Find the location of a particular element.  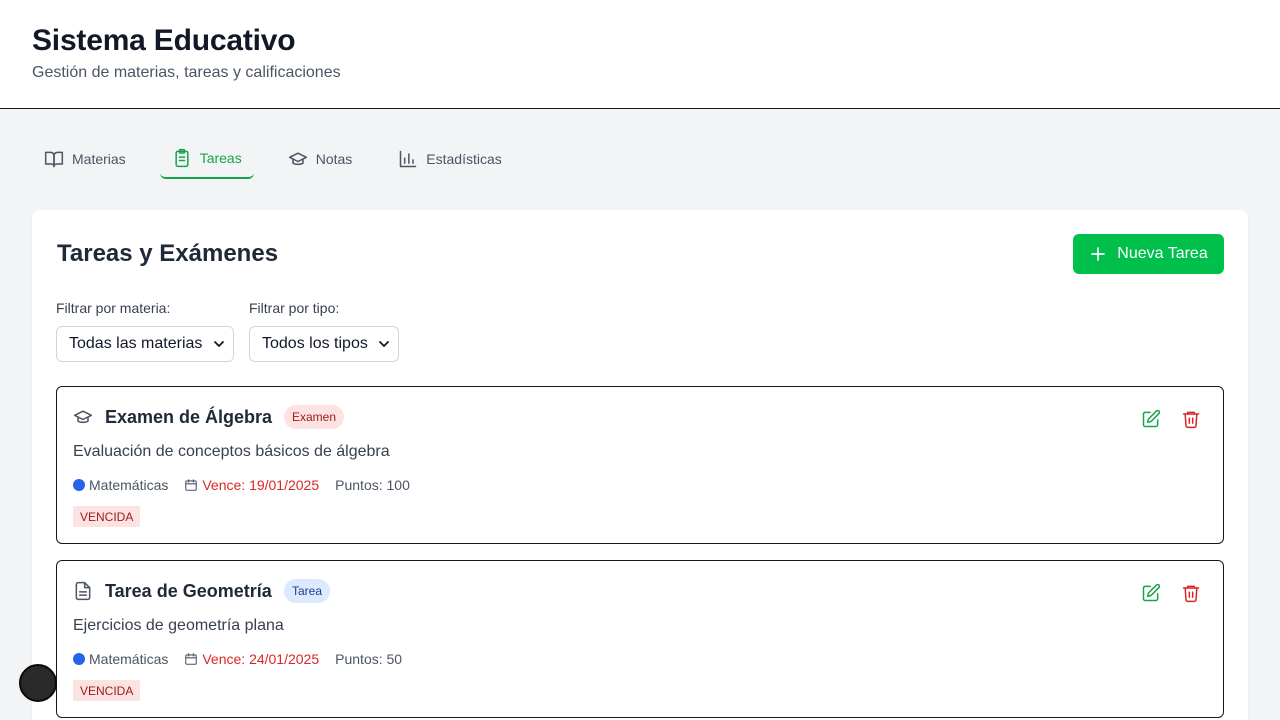

tab-materias-label: Materias is located at coordinates (99, 159).